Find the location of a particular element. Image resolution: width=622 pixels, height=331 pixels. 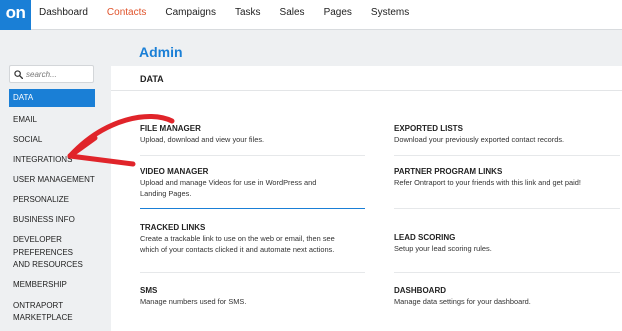

card-sms: SMS Manage numbers used for SMS. is located at coordinates (253, 297).